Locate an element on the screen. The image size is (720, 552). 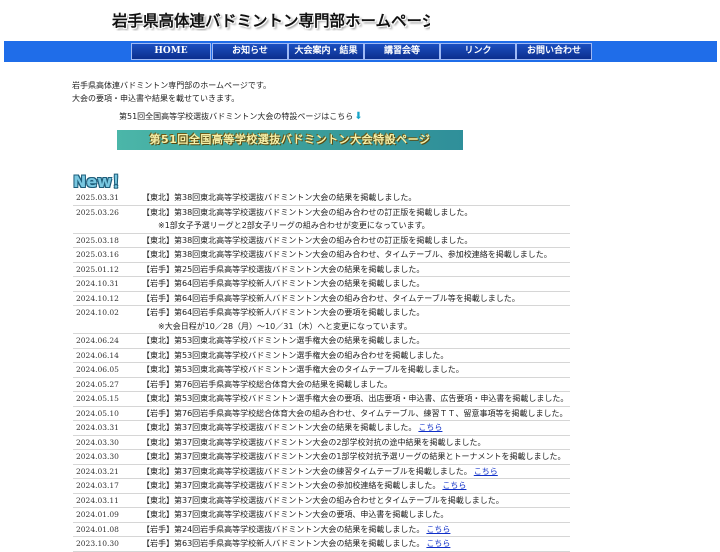
news-text: 【東北】第37回東北高等学校選抜バドミントン大会の結果を掲載しました。 is located at coordinates (279, 427).